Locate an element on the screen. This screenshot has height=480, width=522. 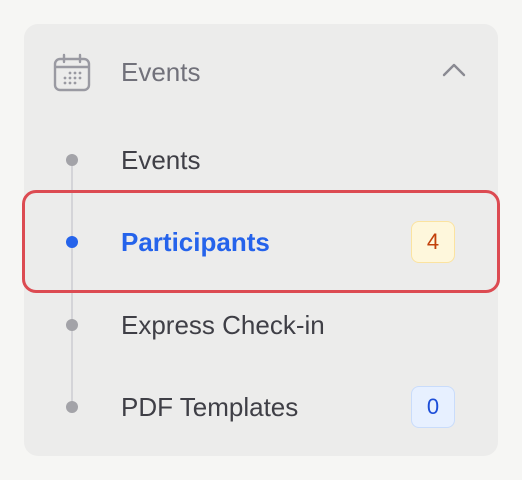
pdf-templates-count-badge: 0 is located at coordinates (433, 407).